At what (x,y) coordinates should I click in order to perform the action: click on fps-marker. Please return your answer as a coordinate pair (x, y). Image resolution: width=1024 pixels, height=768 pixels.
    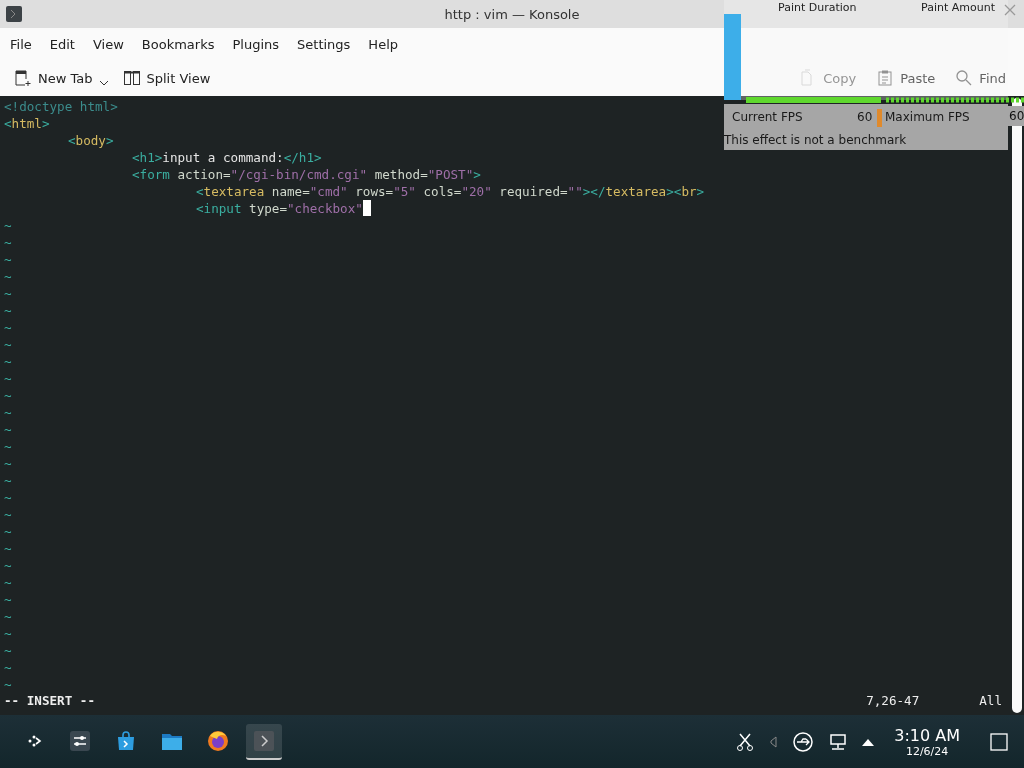
    Looking at the image, I should click on (879, 118).